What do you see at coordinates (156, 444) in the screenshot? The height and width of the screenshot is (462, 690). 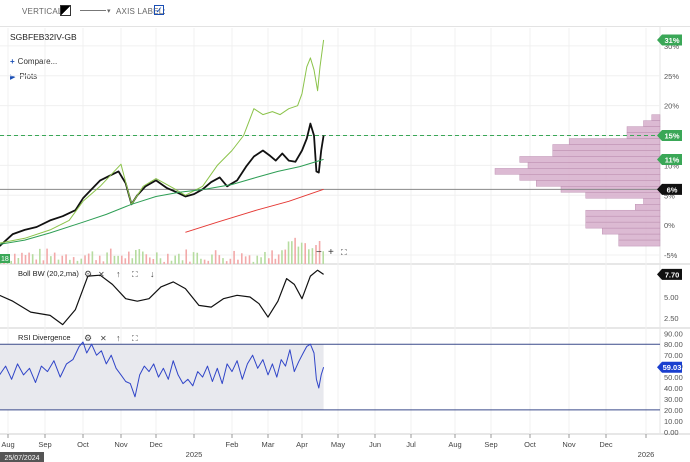 I see `x-tick-label: Dec` at bounding box center [156, 444].